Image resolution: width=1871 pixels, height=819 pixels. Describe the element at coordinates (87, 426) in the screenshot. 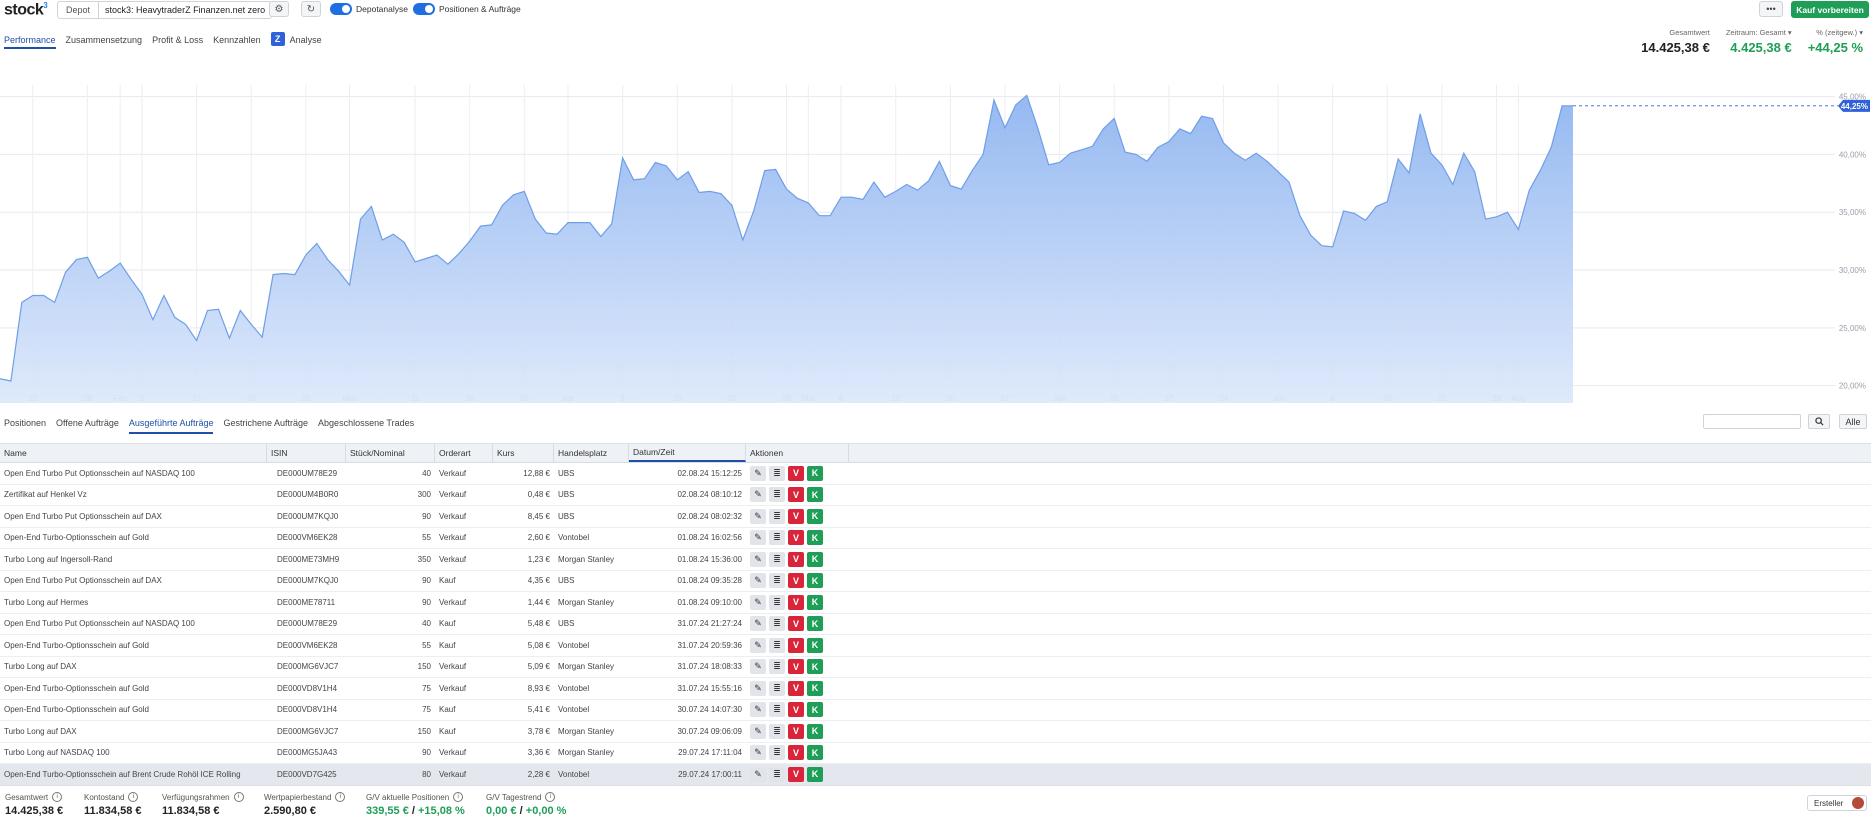

I see `tab-offene-auftraege: Offene Aufträge` at that location.